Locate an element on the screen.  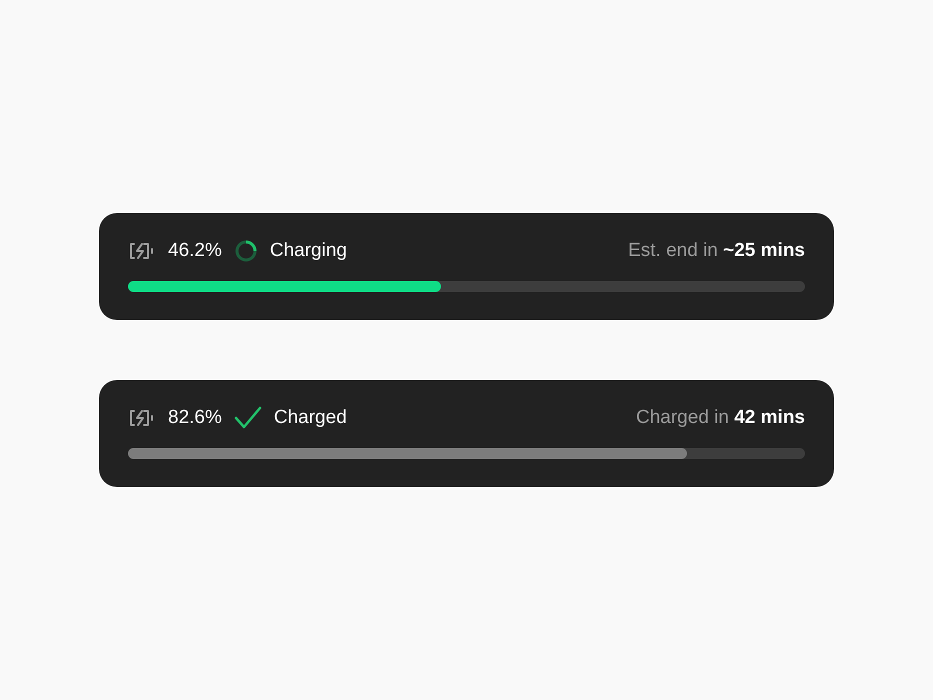
time-estimate: Charged in 42 mins is located at coordinates (720, 418).